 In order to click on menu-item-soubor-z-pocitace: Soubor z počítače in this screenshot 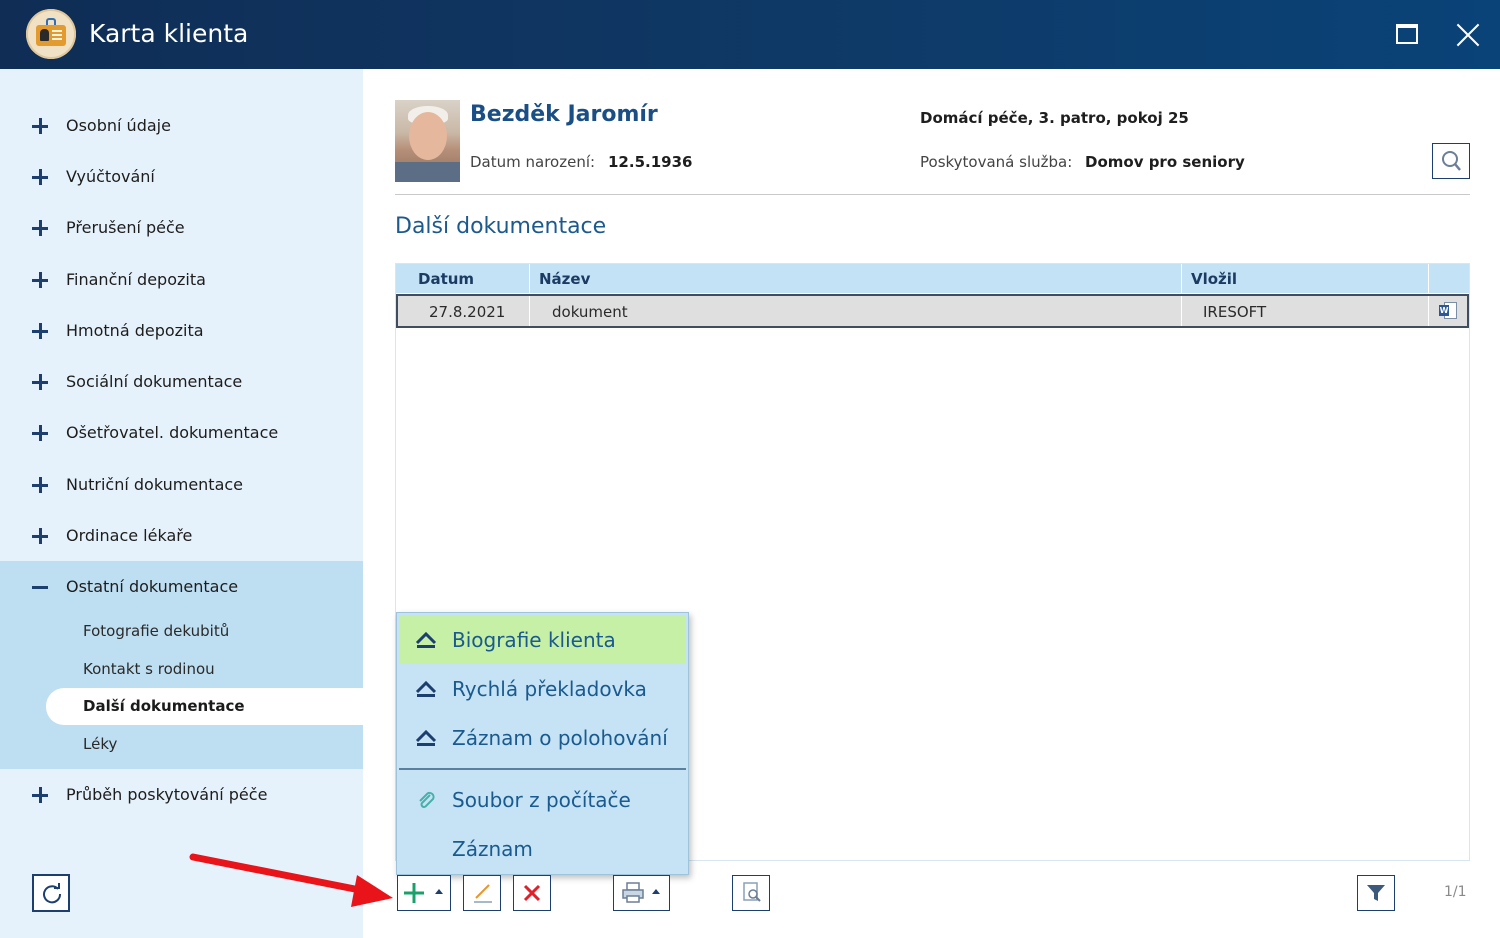, I will do `click(542, 799)`.